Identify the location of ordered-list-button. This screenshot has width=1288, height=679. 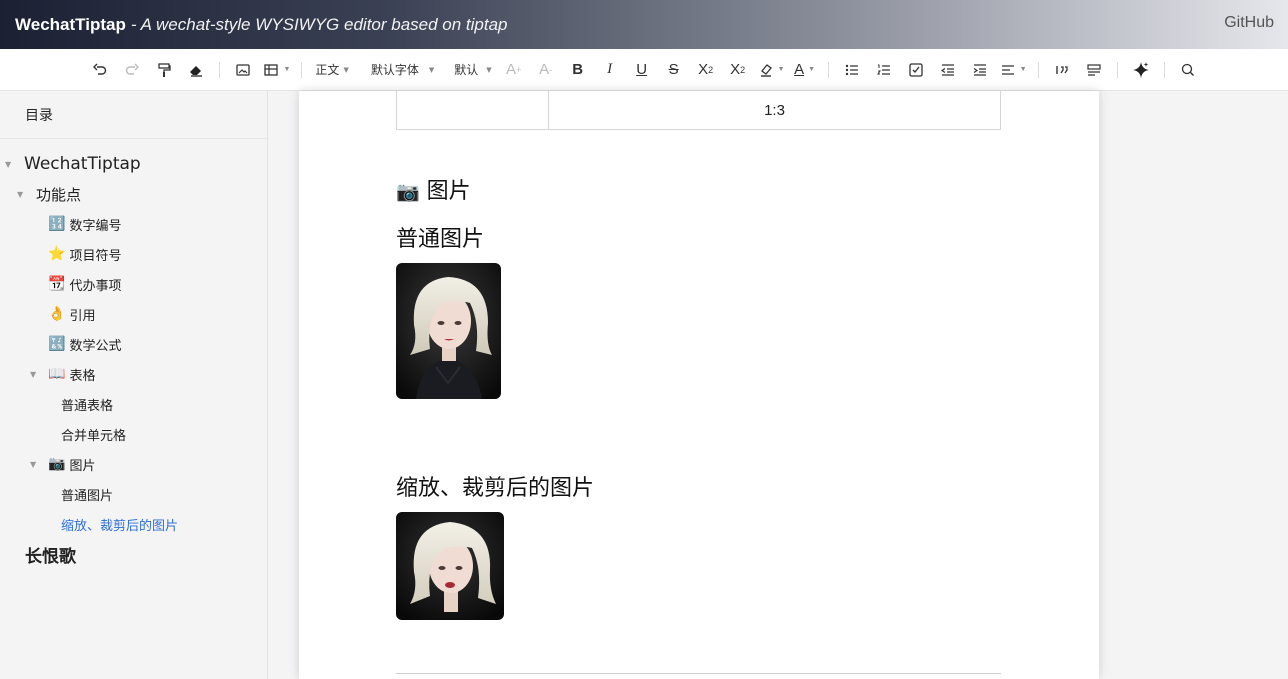
(884, 70).